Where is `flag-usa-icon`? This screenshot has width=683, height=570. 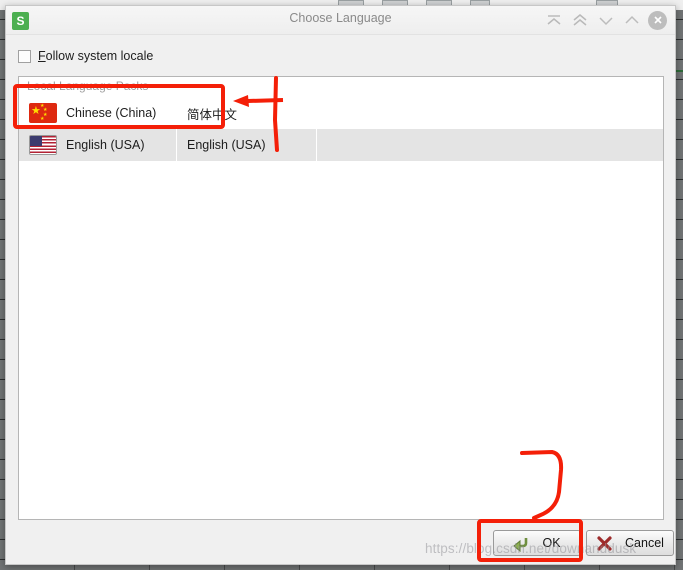
flag-usa-icon is located at coordinates (43, 145).